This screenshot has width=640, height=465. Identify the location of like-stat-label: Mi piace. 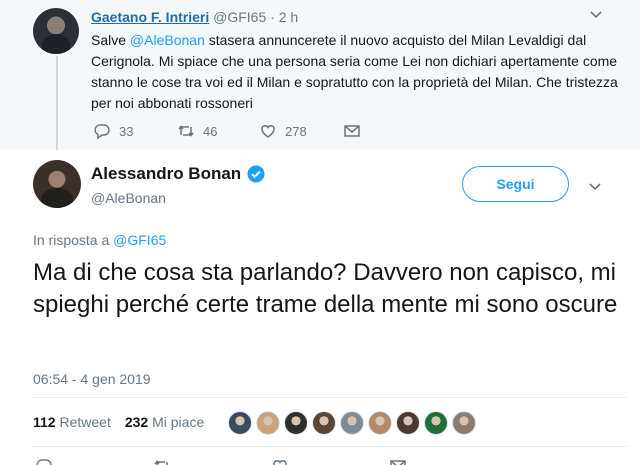
(178, 422).